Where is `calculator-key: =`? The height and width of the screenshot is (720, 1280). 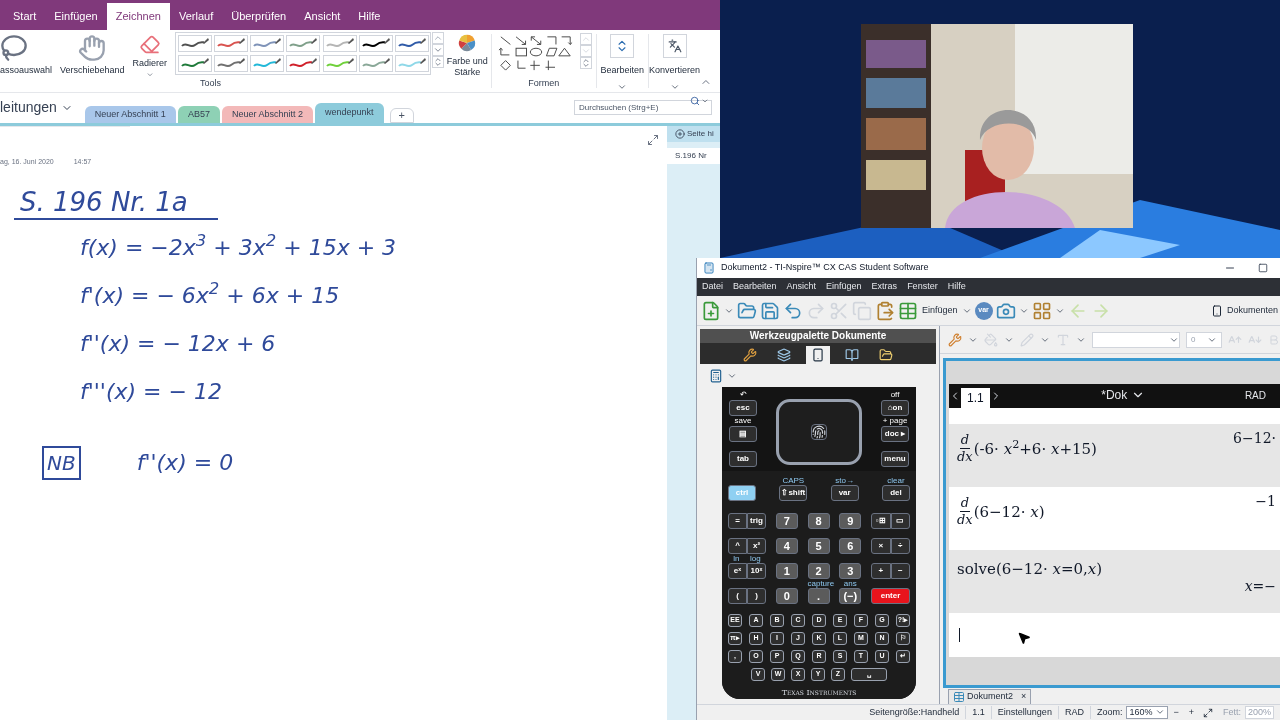
calculator-key: = is located at coordinates (737, 521).